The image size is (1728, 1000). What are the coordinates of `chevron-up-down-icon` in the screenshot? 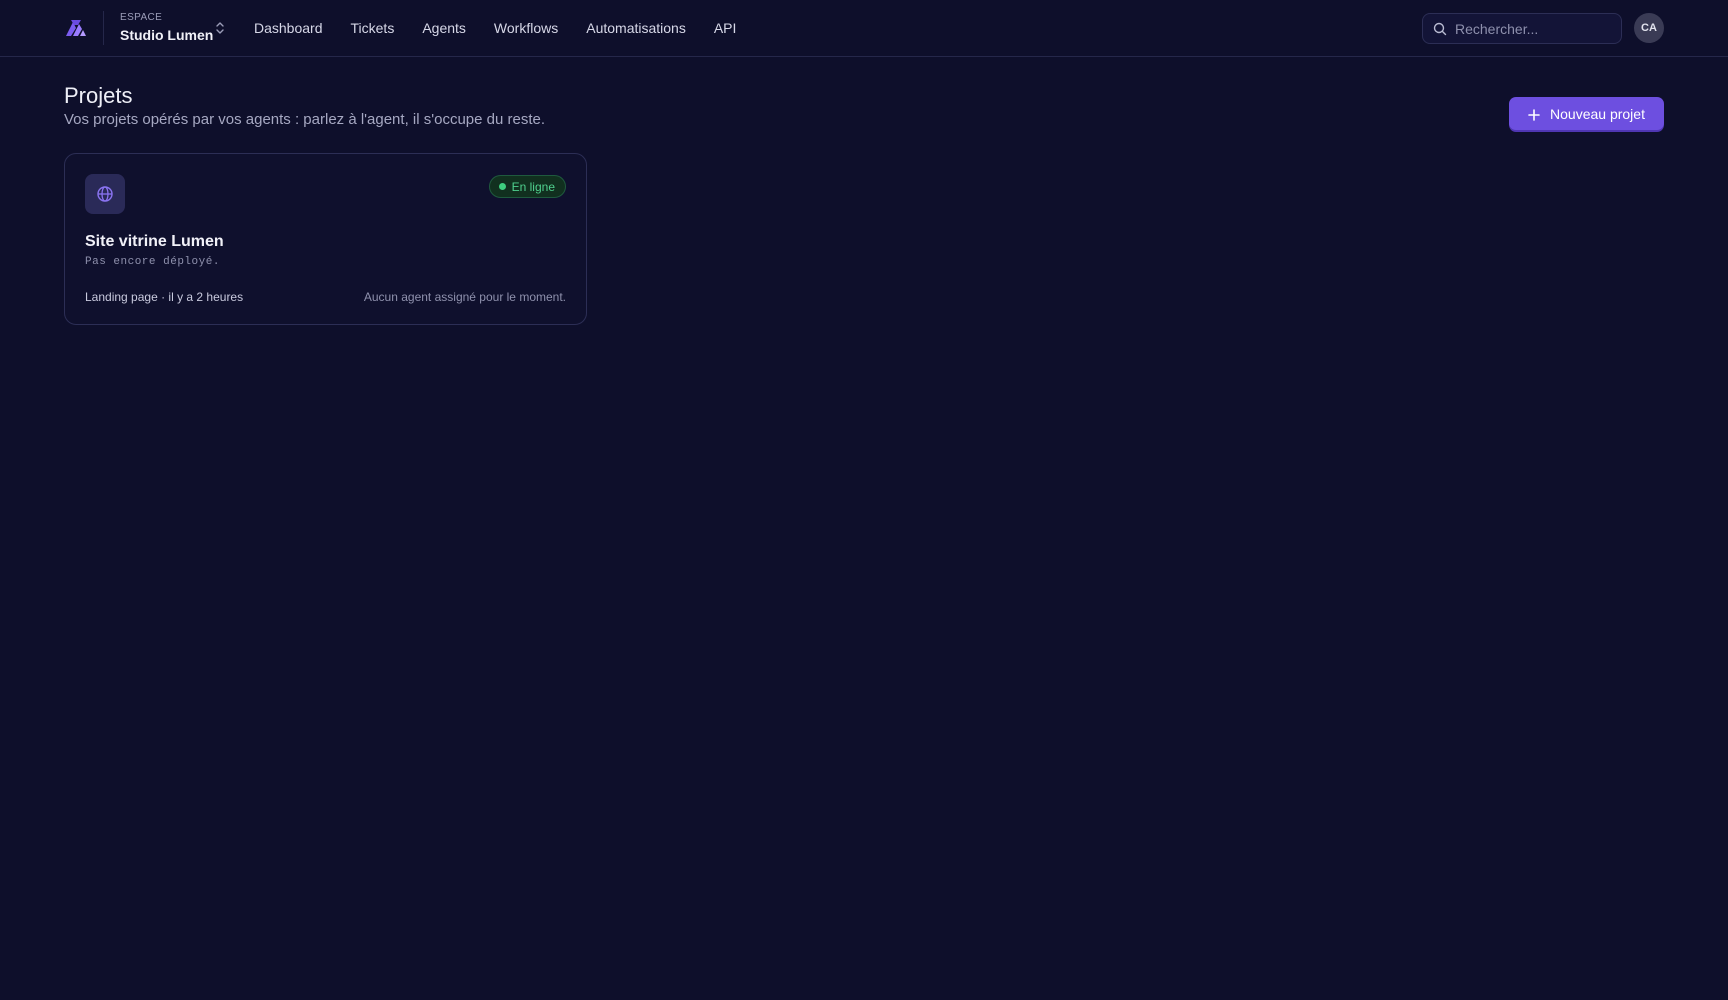 It's located at (220, 28).